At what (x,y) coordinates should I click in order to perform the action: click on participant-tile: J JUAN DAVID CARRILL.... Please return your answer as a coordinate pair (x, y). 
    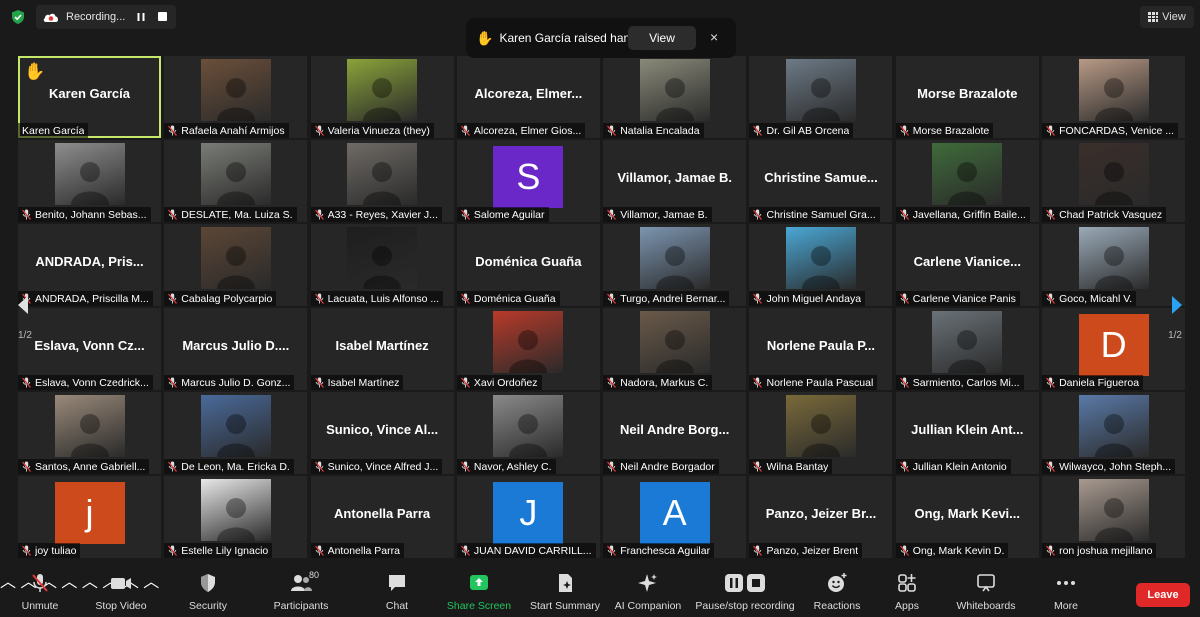
    Looking at the image, I should click on (528, 517).